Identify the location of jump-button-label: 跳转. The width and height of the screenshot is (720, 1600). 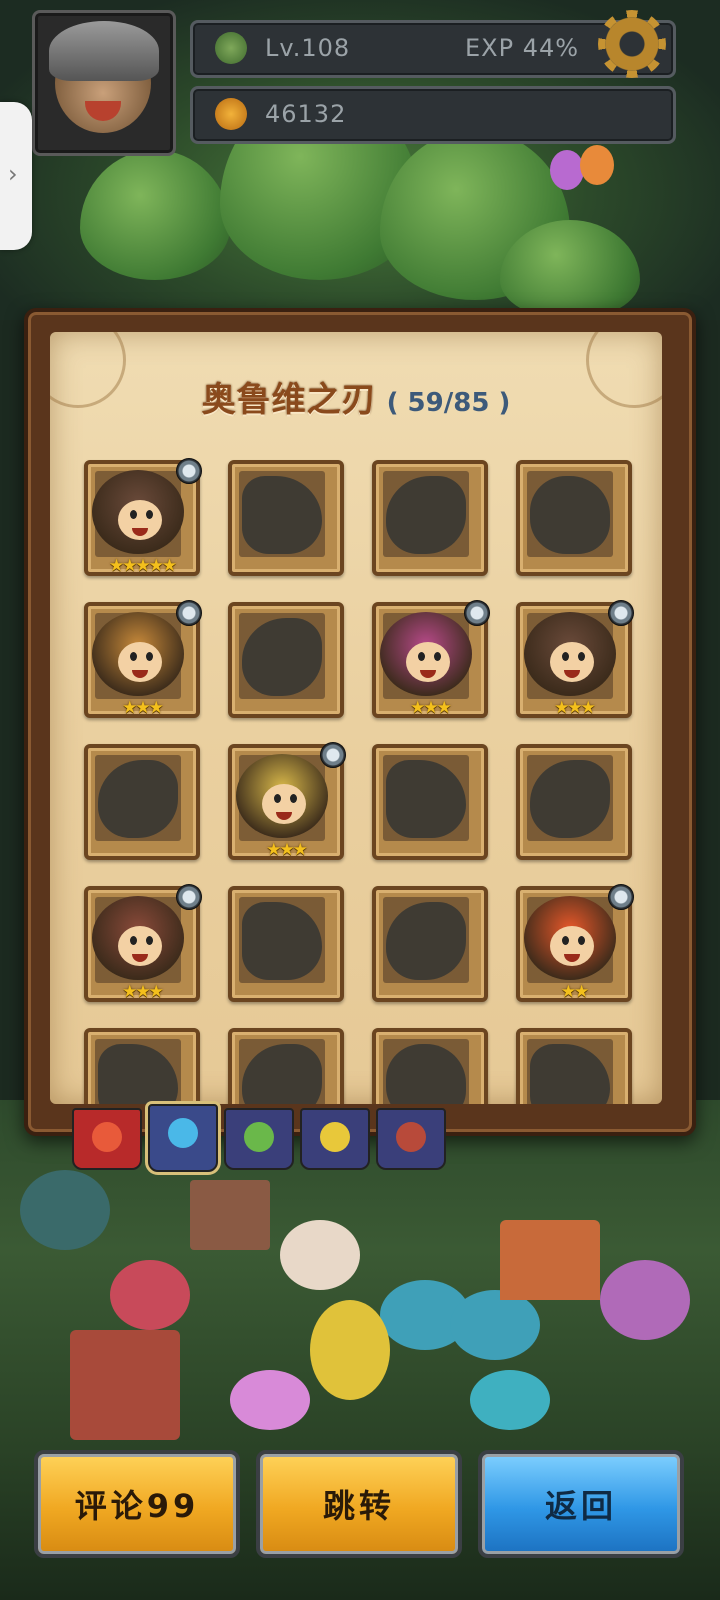
(358, 1506).